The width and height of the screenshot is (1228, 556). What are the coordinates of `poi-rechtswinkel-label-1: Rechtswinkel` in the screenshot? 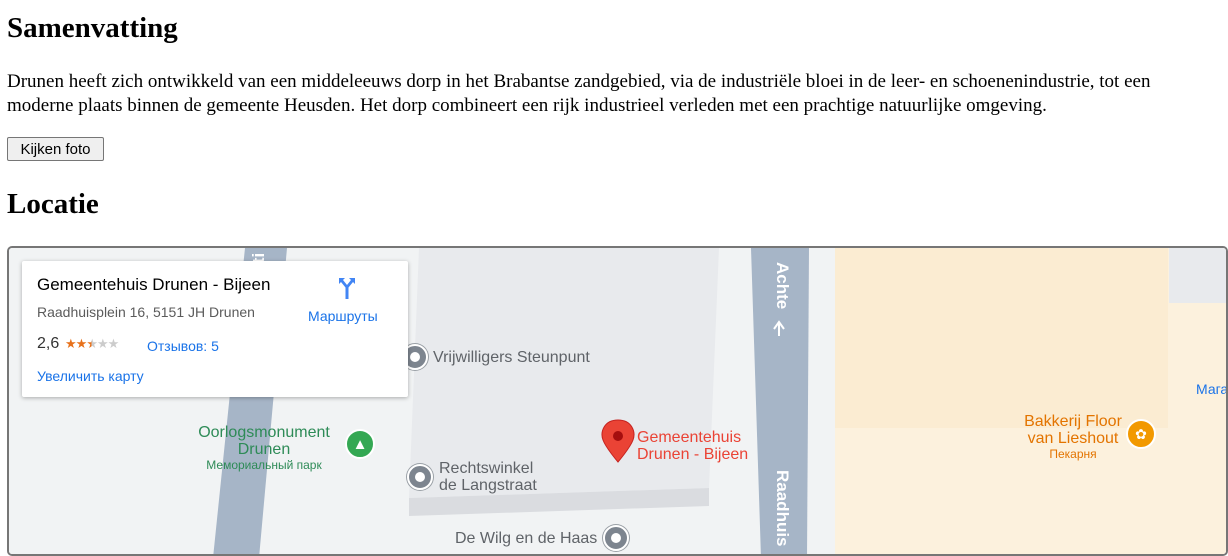 It's located at (486, 468).